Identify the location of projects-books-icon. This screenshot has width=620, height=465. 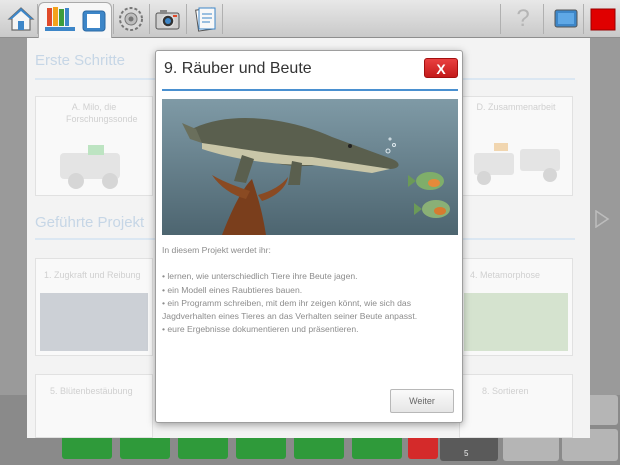
(75, 19).